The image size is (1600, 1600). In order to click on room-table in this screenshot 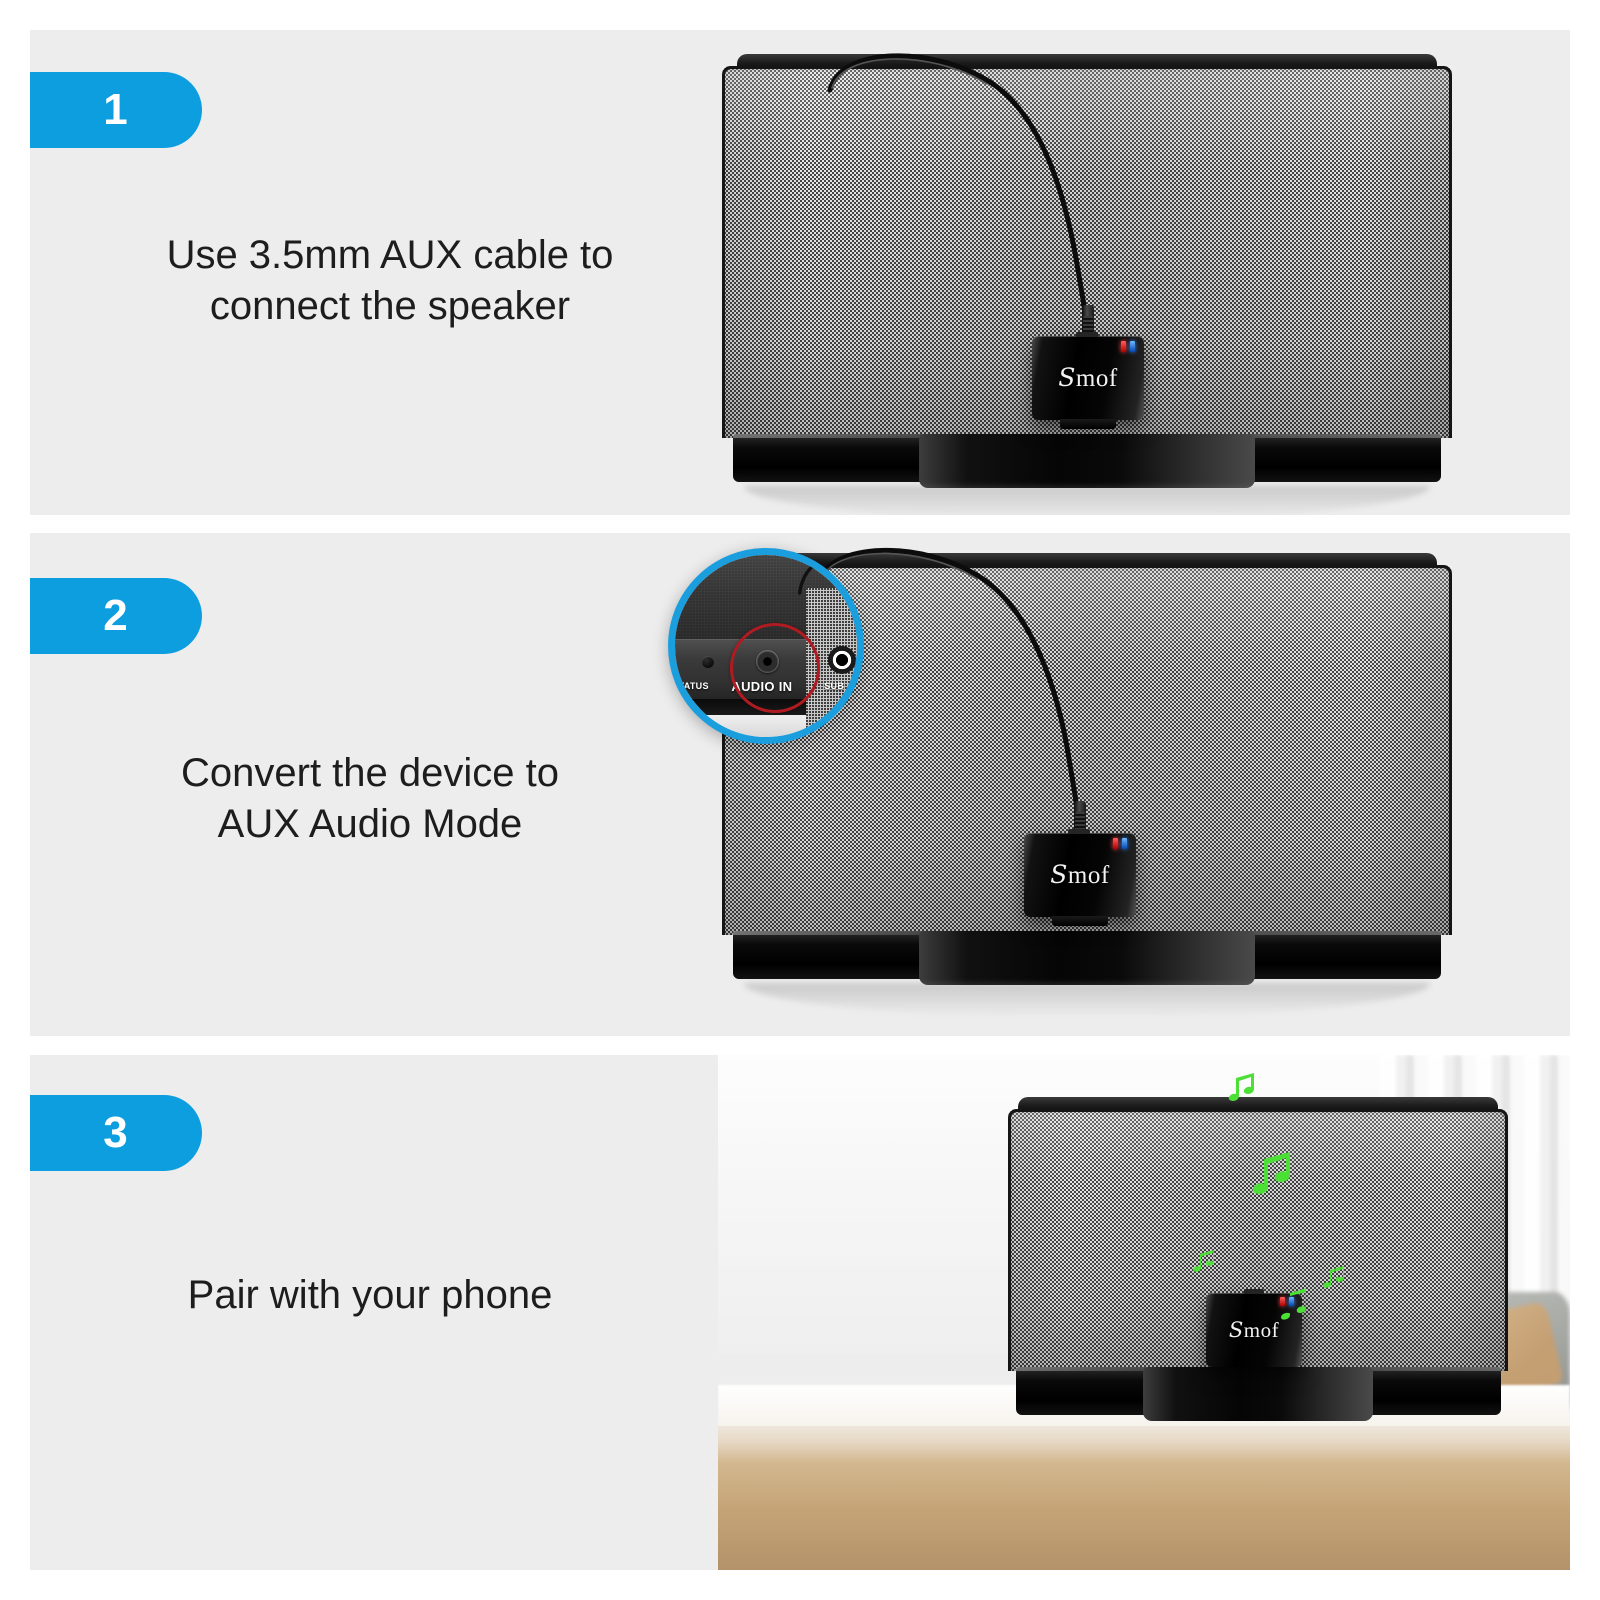, I will do `click(1144, 1497)`.